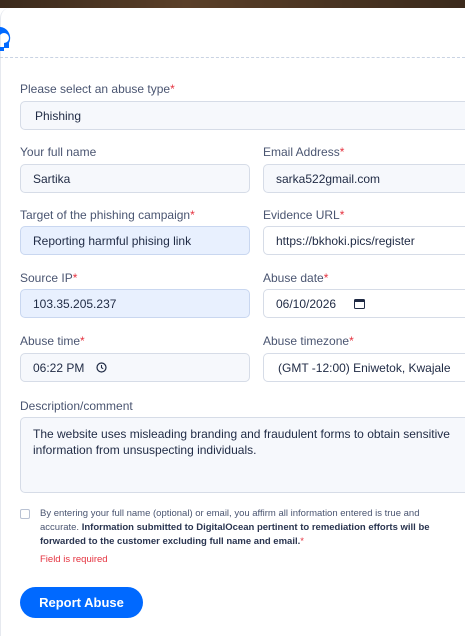  Describe the element at coordinates (304, 215) in the screenshot. I see `evidence-url-label: Evidence URL*` at that location.